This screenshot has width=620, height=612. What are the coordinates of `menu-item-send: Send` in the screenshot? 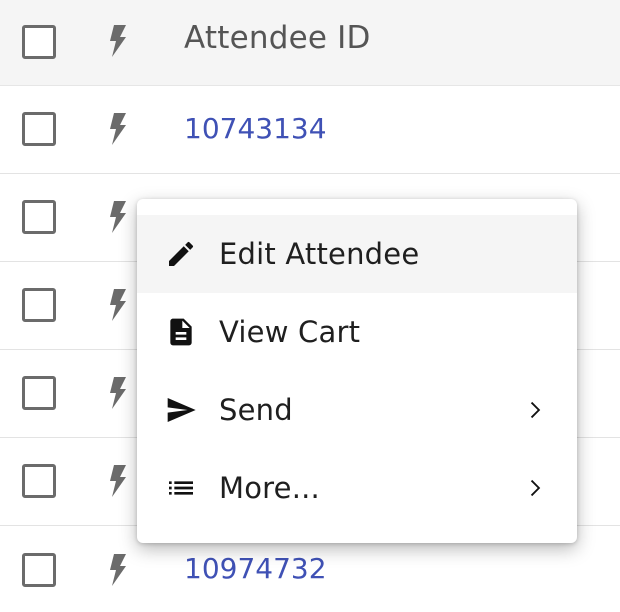 It's located at (357, 410).